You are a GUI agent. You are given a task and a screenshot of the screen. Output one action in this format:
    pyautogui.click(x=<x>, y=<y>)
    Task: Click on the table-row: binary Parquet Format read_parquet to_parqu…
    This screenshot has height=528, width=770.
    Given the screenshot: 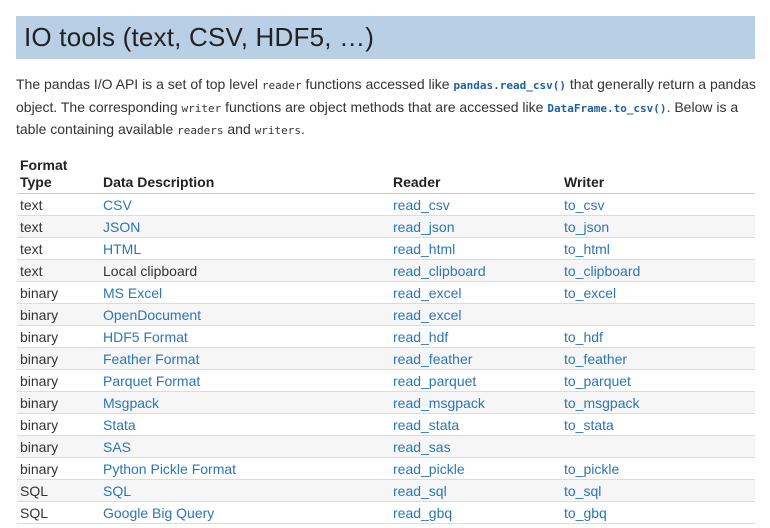 What is the action you would take?
    pyautogui.click(x=386, y=380)
    